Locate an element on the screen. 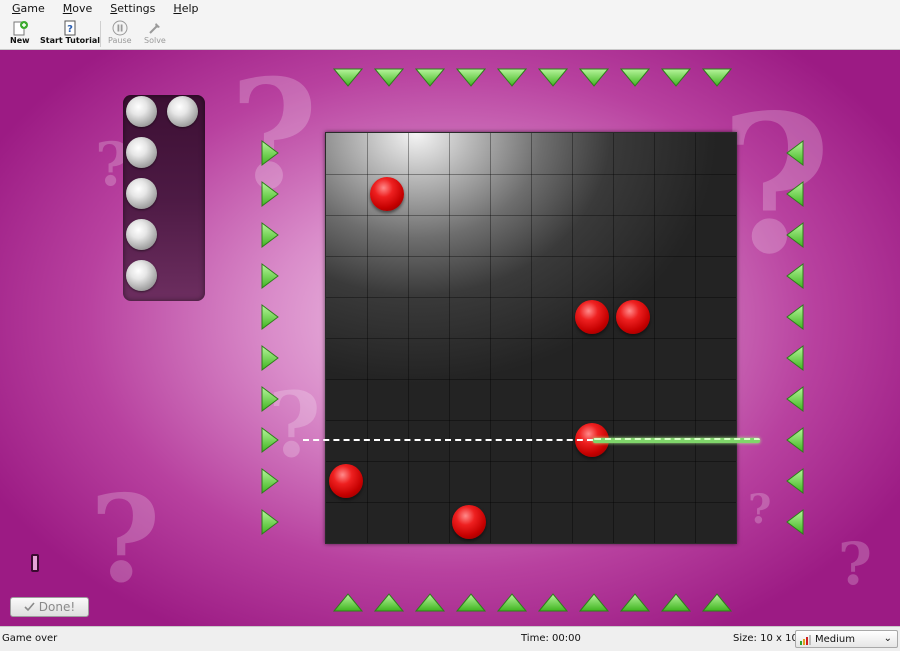 This screenshot has width=900, height=651. tutorial-icon: ? is located at coordinates (70, 27).